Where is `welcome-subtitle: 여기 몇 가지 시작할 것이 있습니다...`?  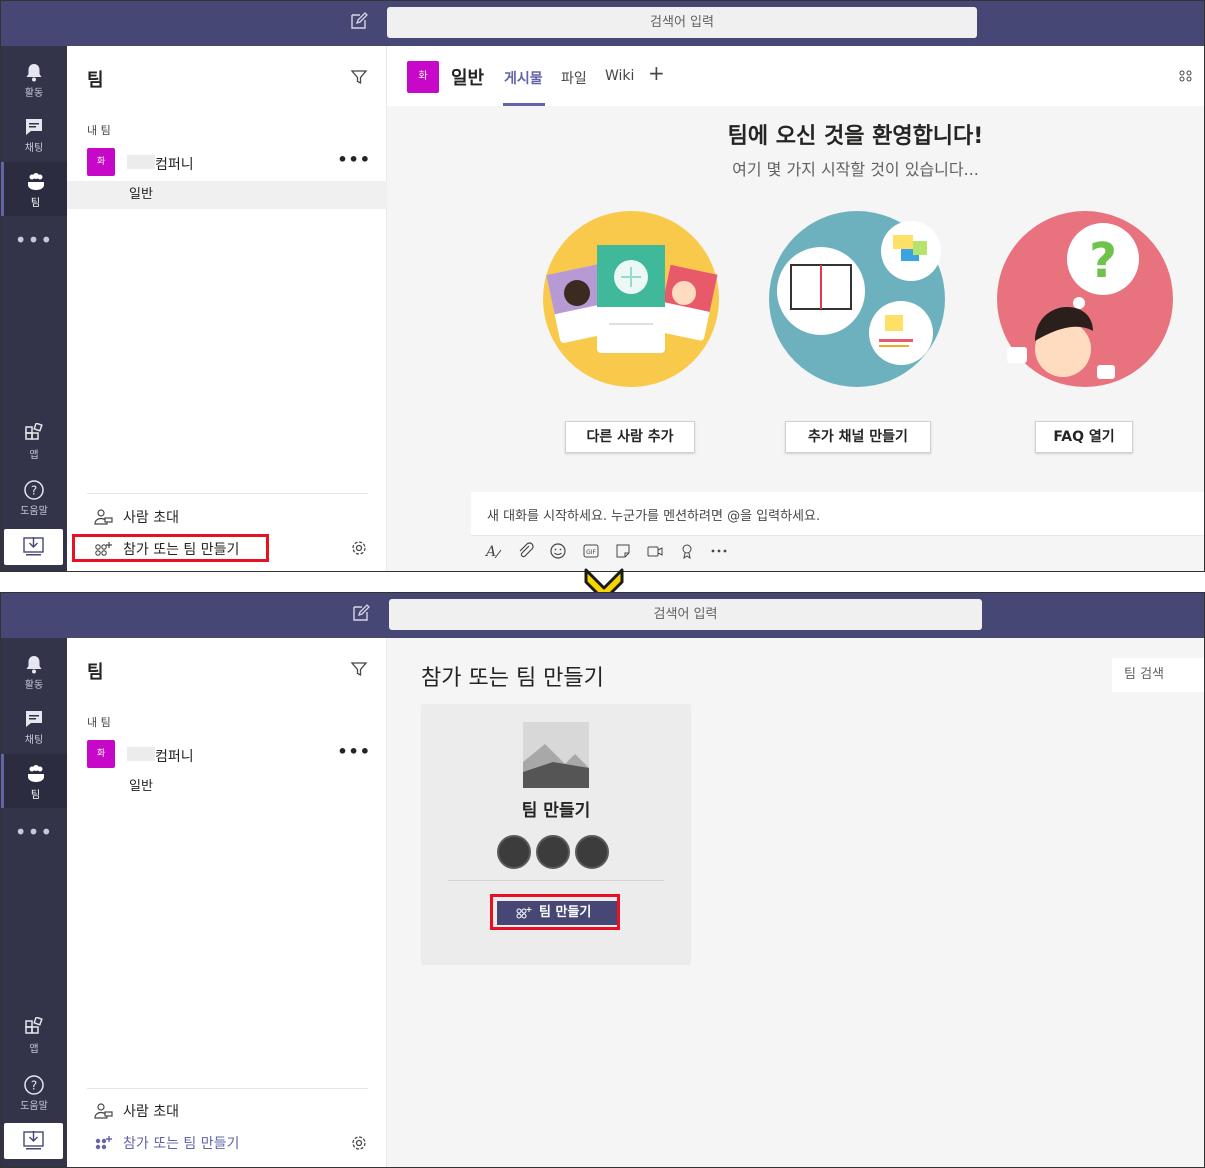 welcome-subtitle: 여기 몇 가지 시작할 것이 있습니다... is located at coordinates (855, 169).